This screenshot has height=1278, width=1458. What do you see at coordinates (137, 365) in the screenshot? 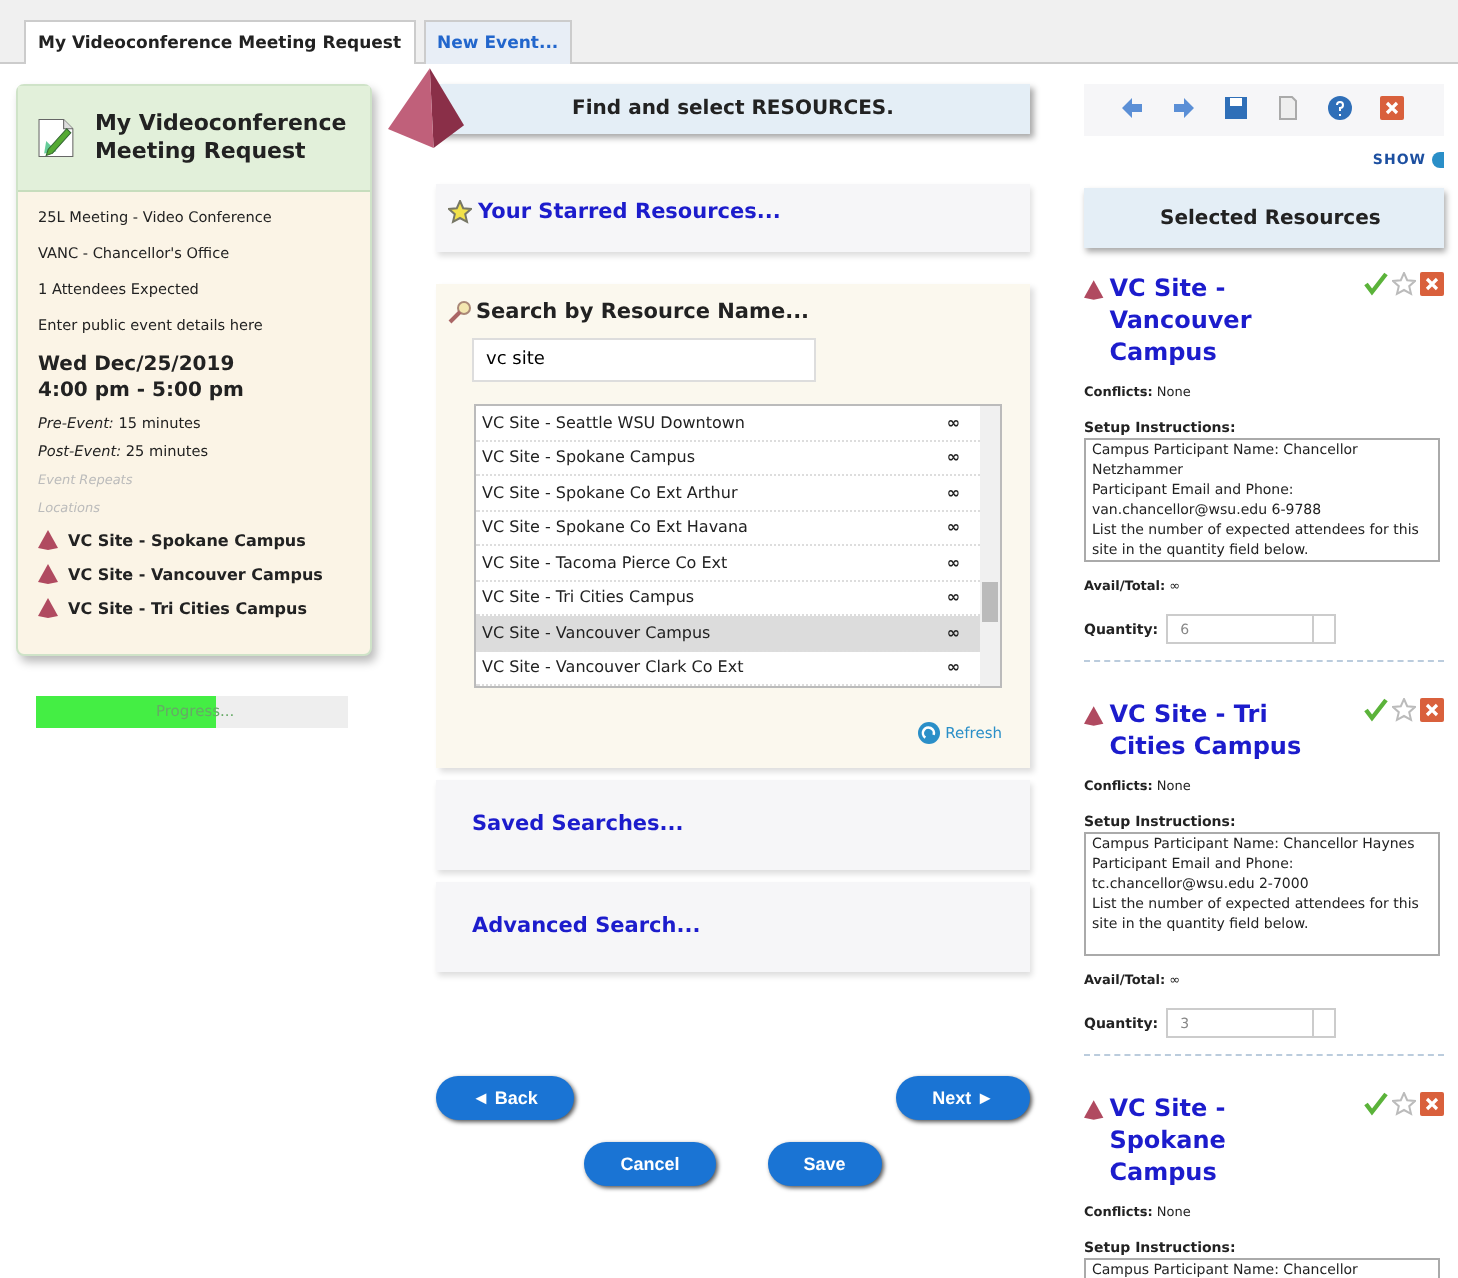
I see `event-date: Wed Dec/25/2019` at bounding box center [137, 365].